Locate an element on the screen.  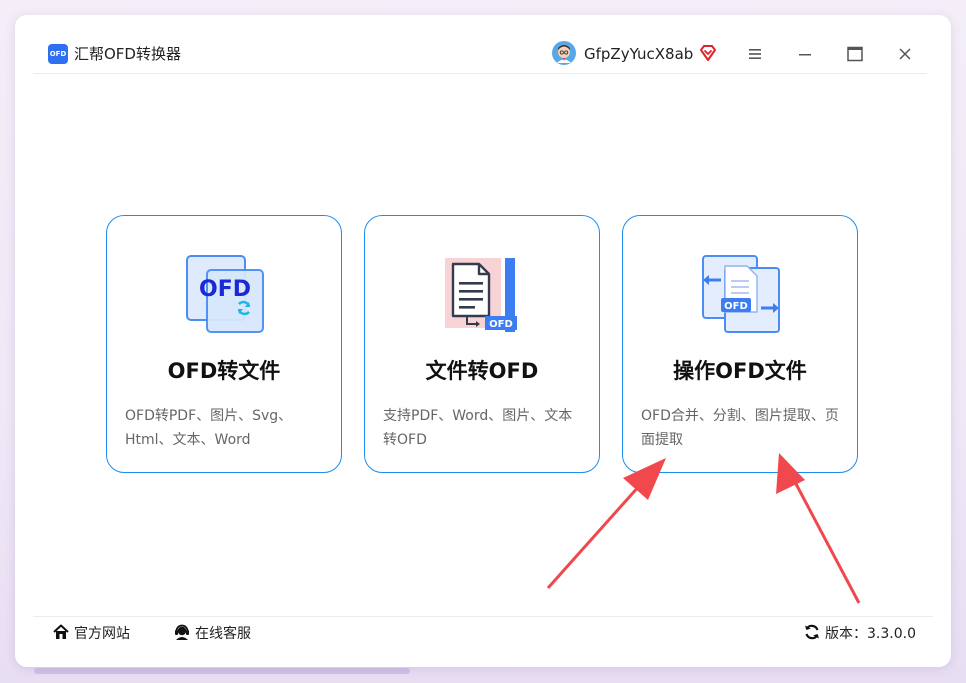
version-info: 版本：3.3.0.0 is located at coordinates (859, 634).